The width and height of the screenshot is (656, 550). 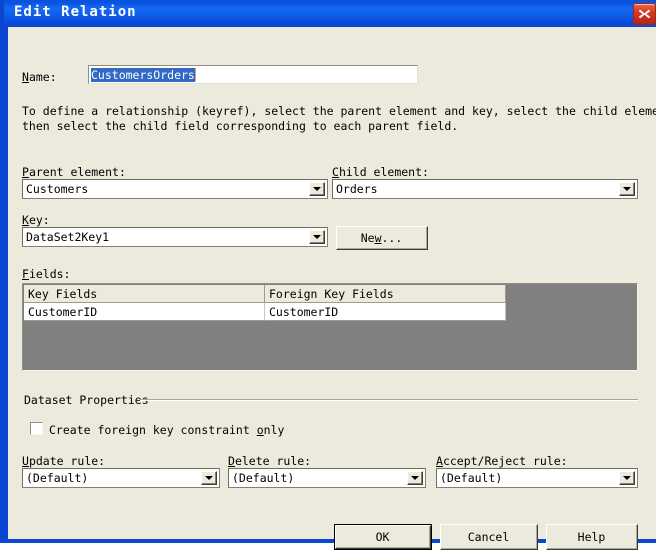 I want to click on update-rule-label: Update rule:, so click(x=63, y=461).